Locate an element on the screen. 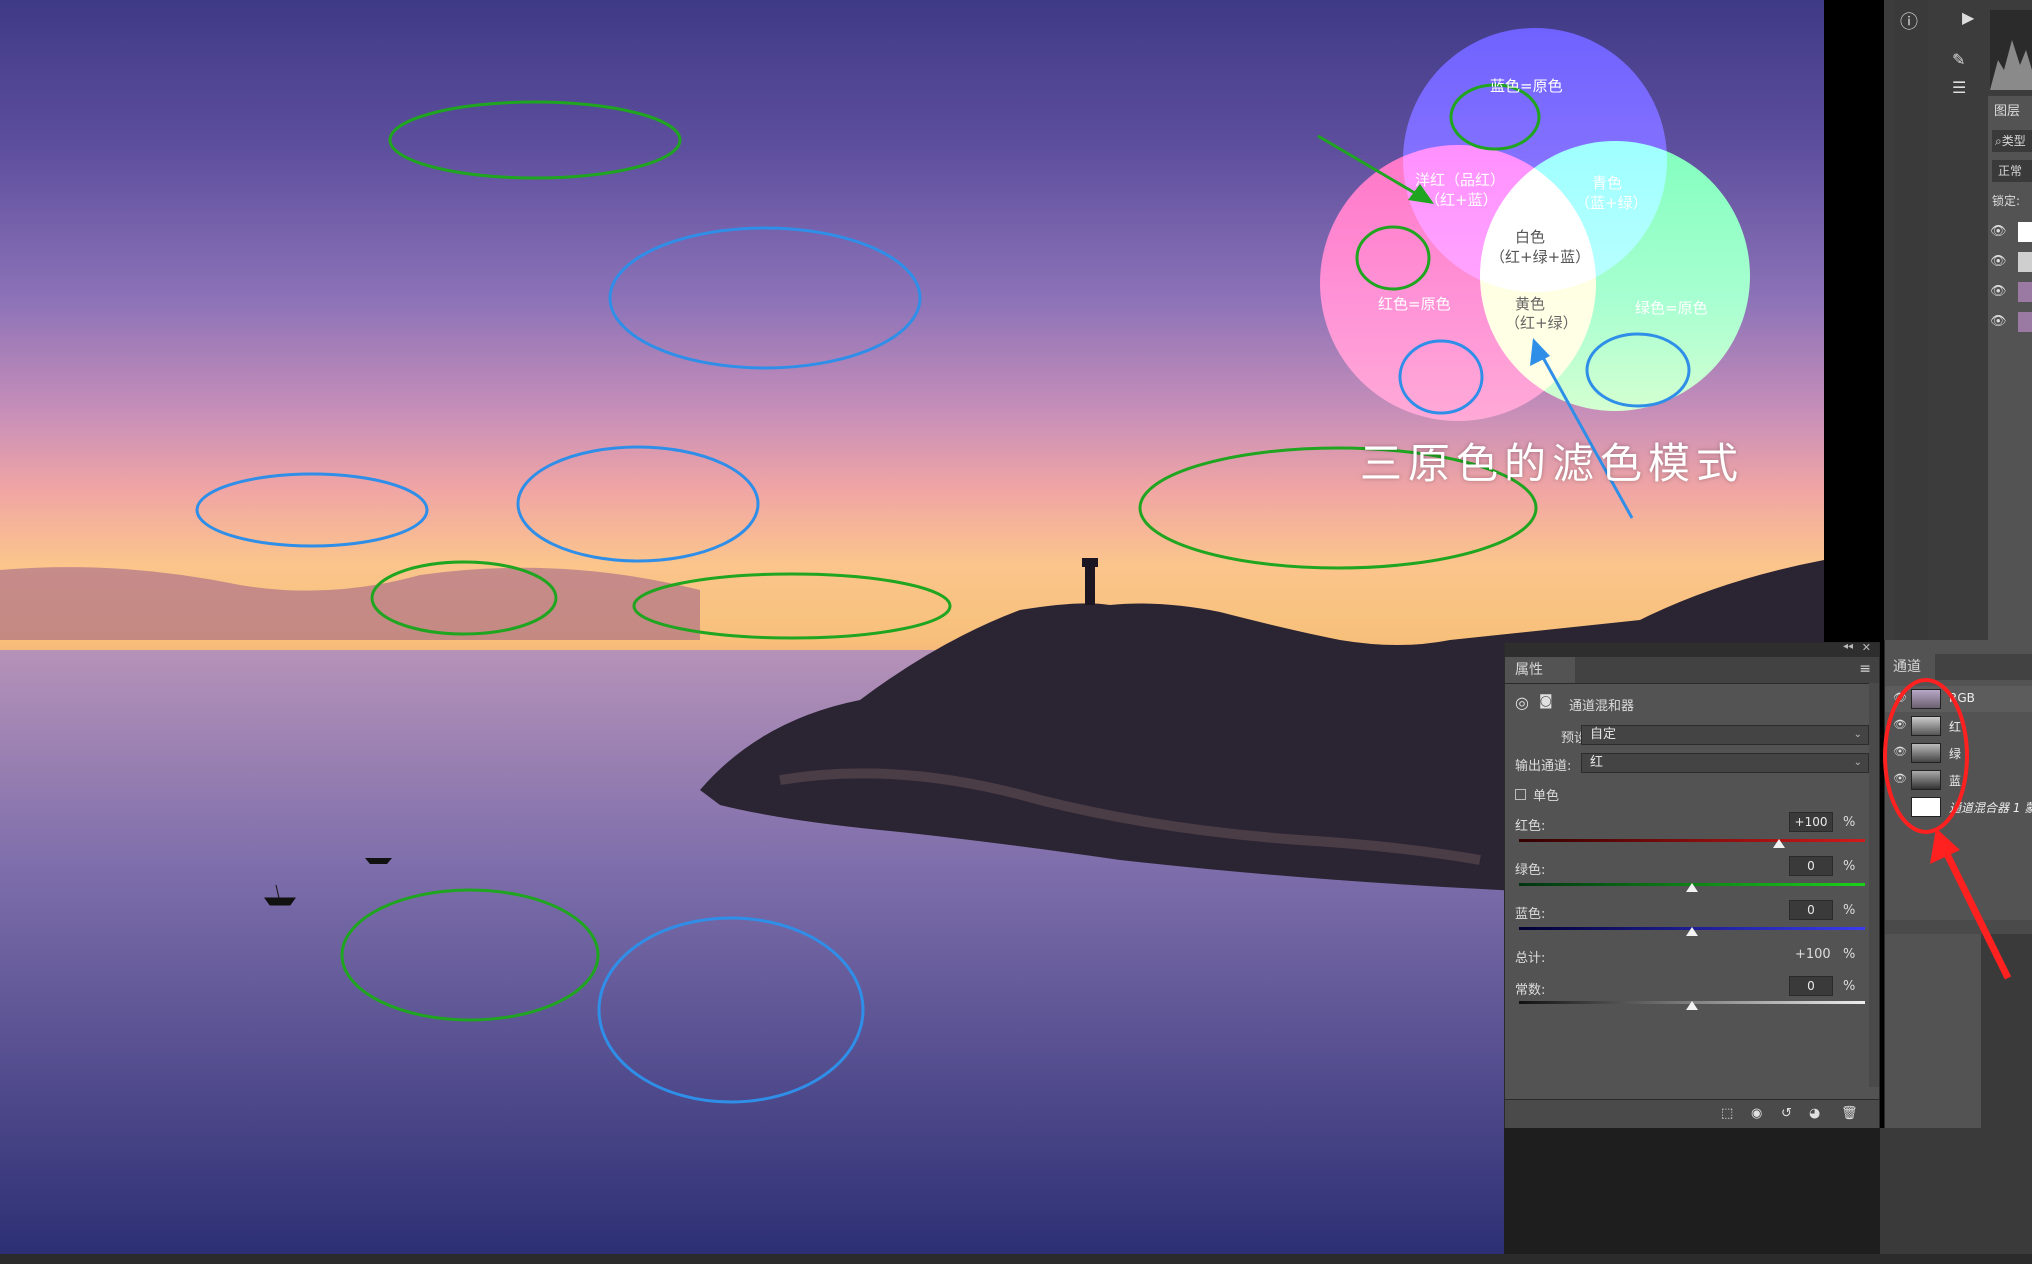 This screenshot has width=2032, height=1264. channel-name: 红 is located at coordinates (1955, 727).